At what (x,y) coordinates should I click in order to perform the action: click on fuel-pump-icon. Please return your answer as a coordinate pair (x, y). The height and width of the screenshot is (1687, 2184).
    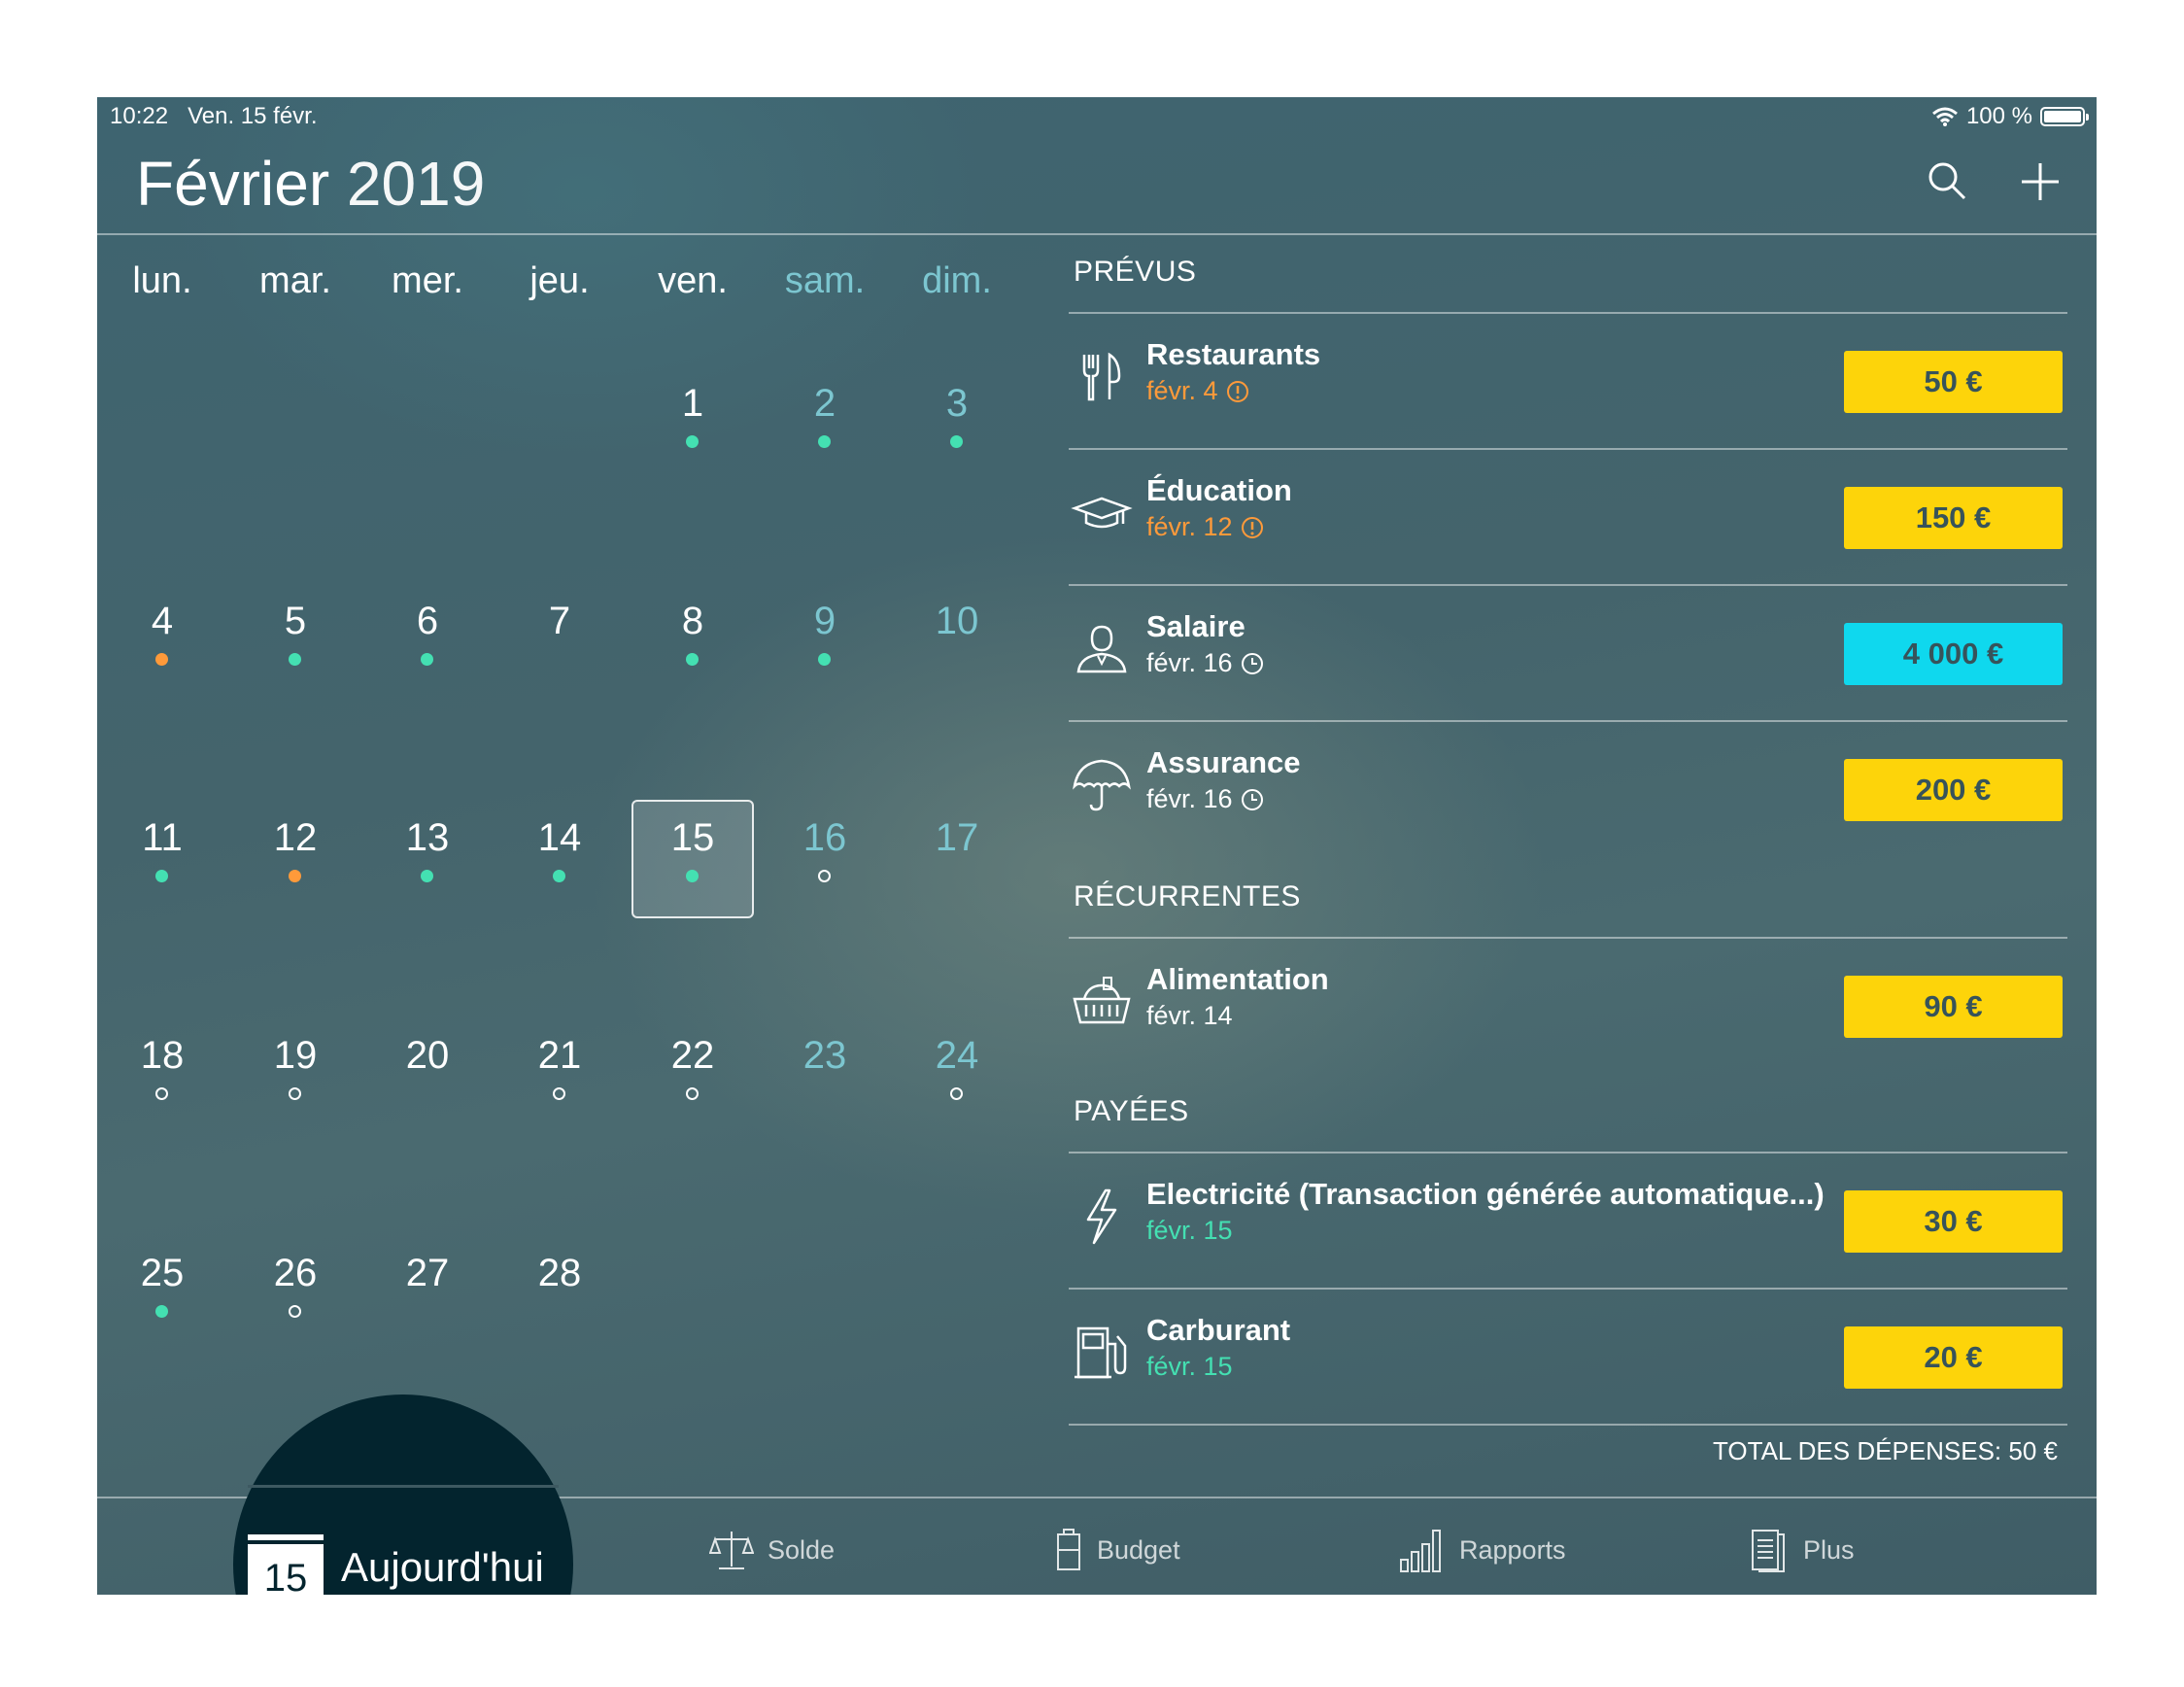
    Looking at the image, I should click on (1101, 1352).